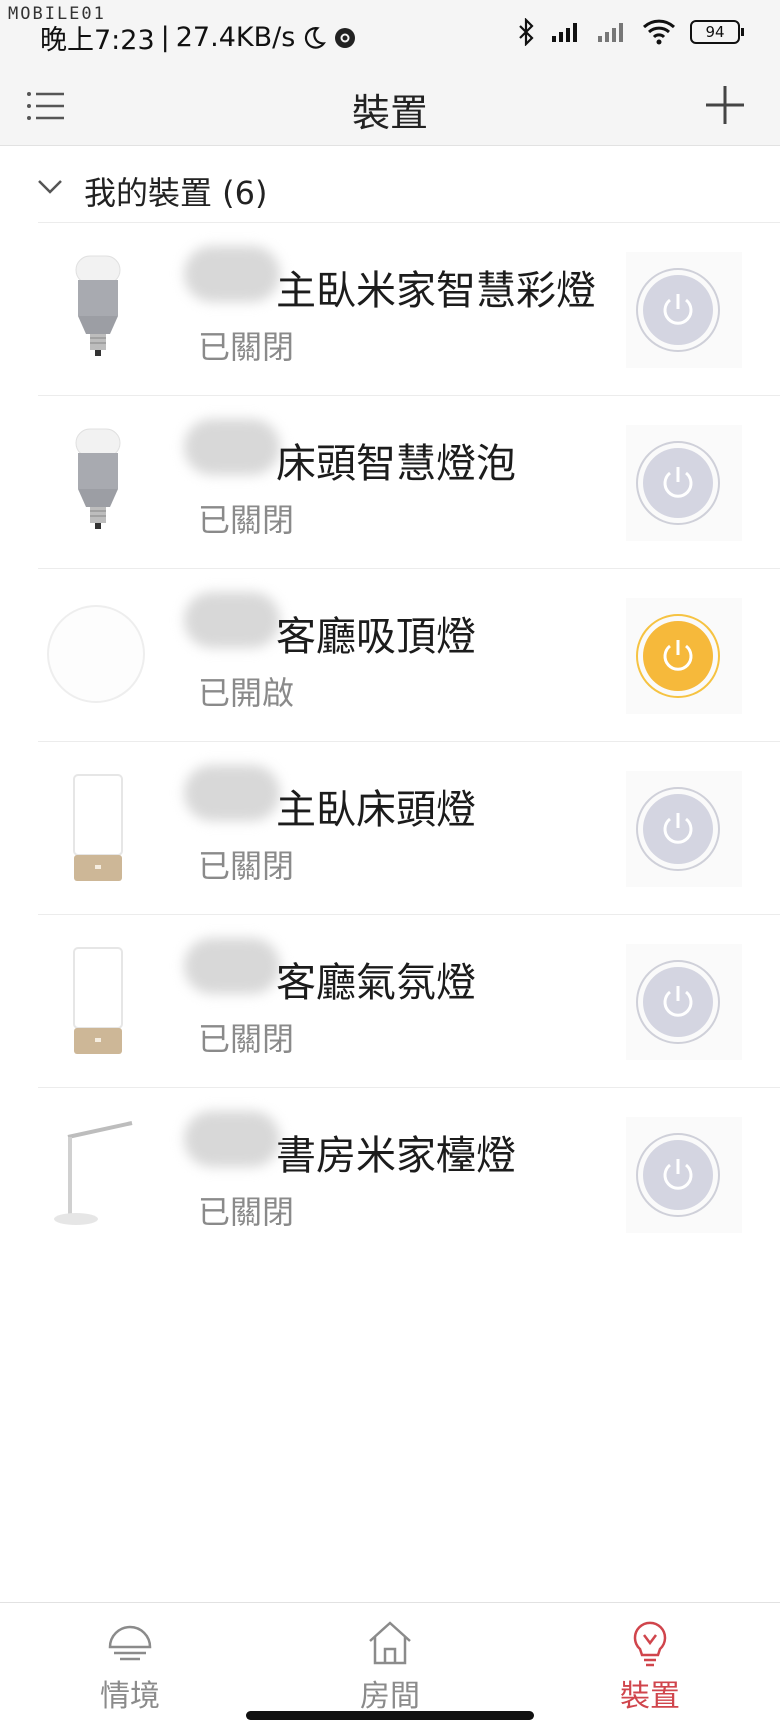 This screenshot has width=780, height=1733. Describe the element at coordinates (130, 1643) in the screenshot. I see `scene-lamp-icon` at that location.